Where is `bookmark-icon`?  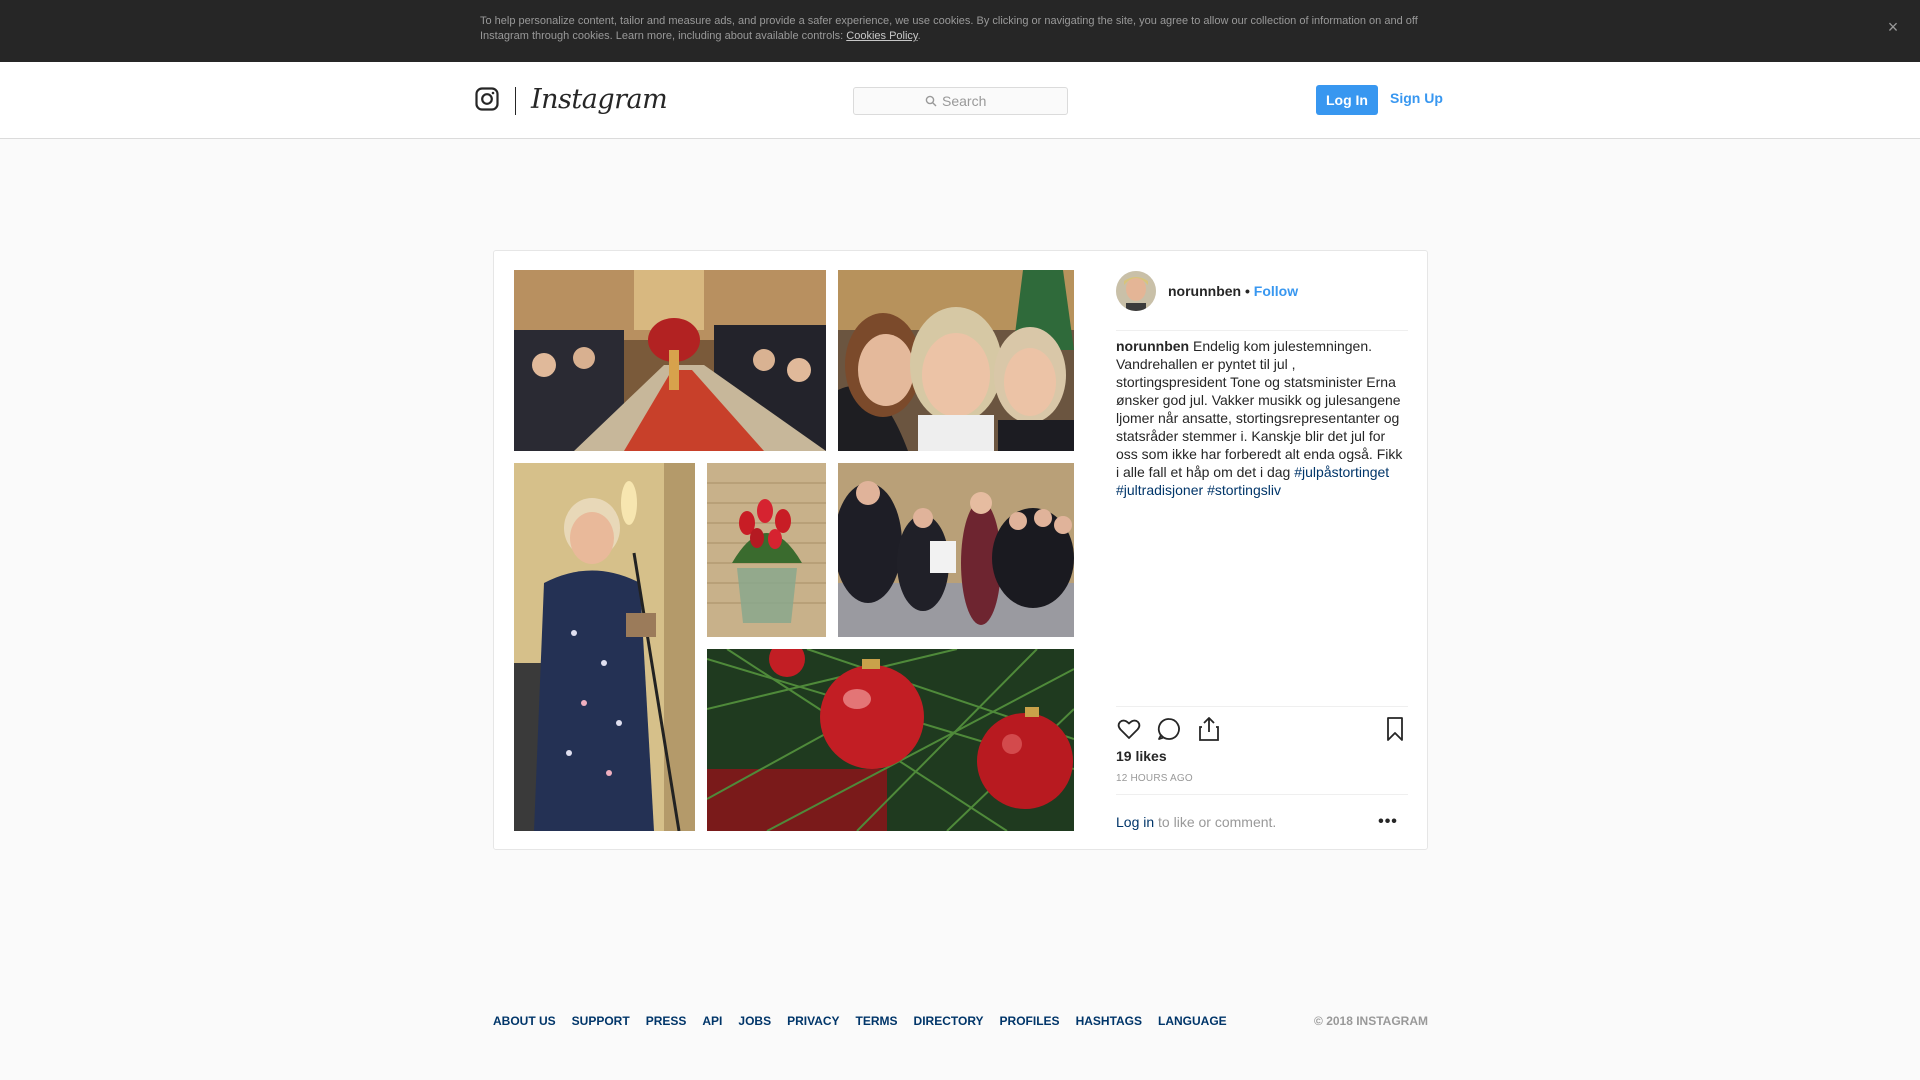
bookmark-icon is located at coordinates (1395, 729).